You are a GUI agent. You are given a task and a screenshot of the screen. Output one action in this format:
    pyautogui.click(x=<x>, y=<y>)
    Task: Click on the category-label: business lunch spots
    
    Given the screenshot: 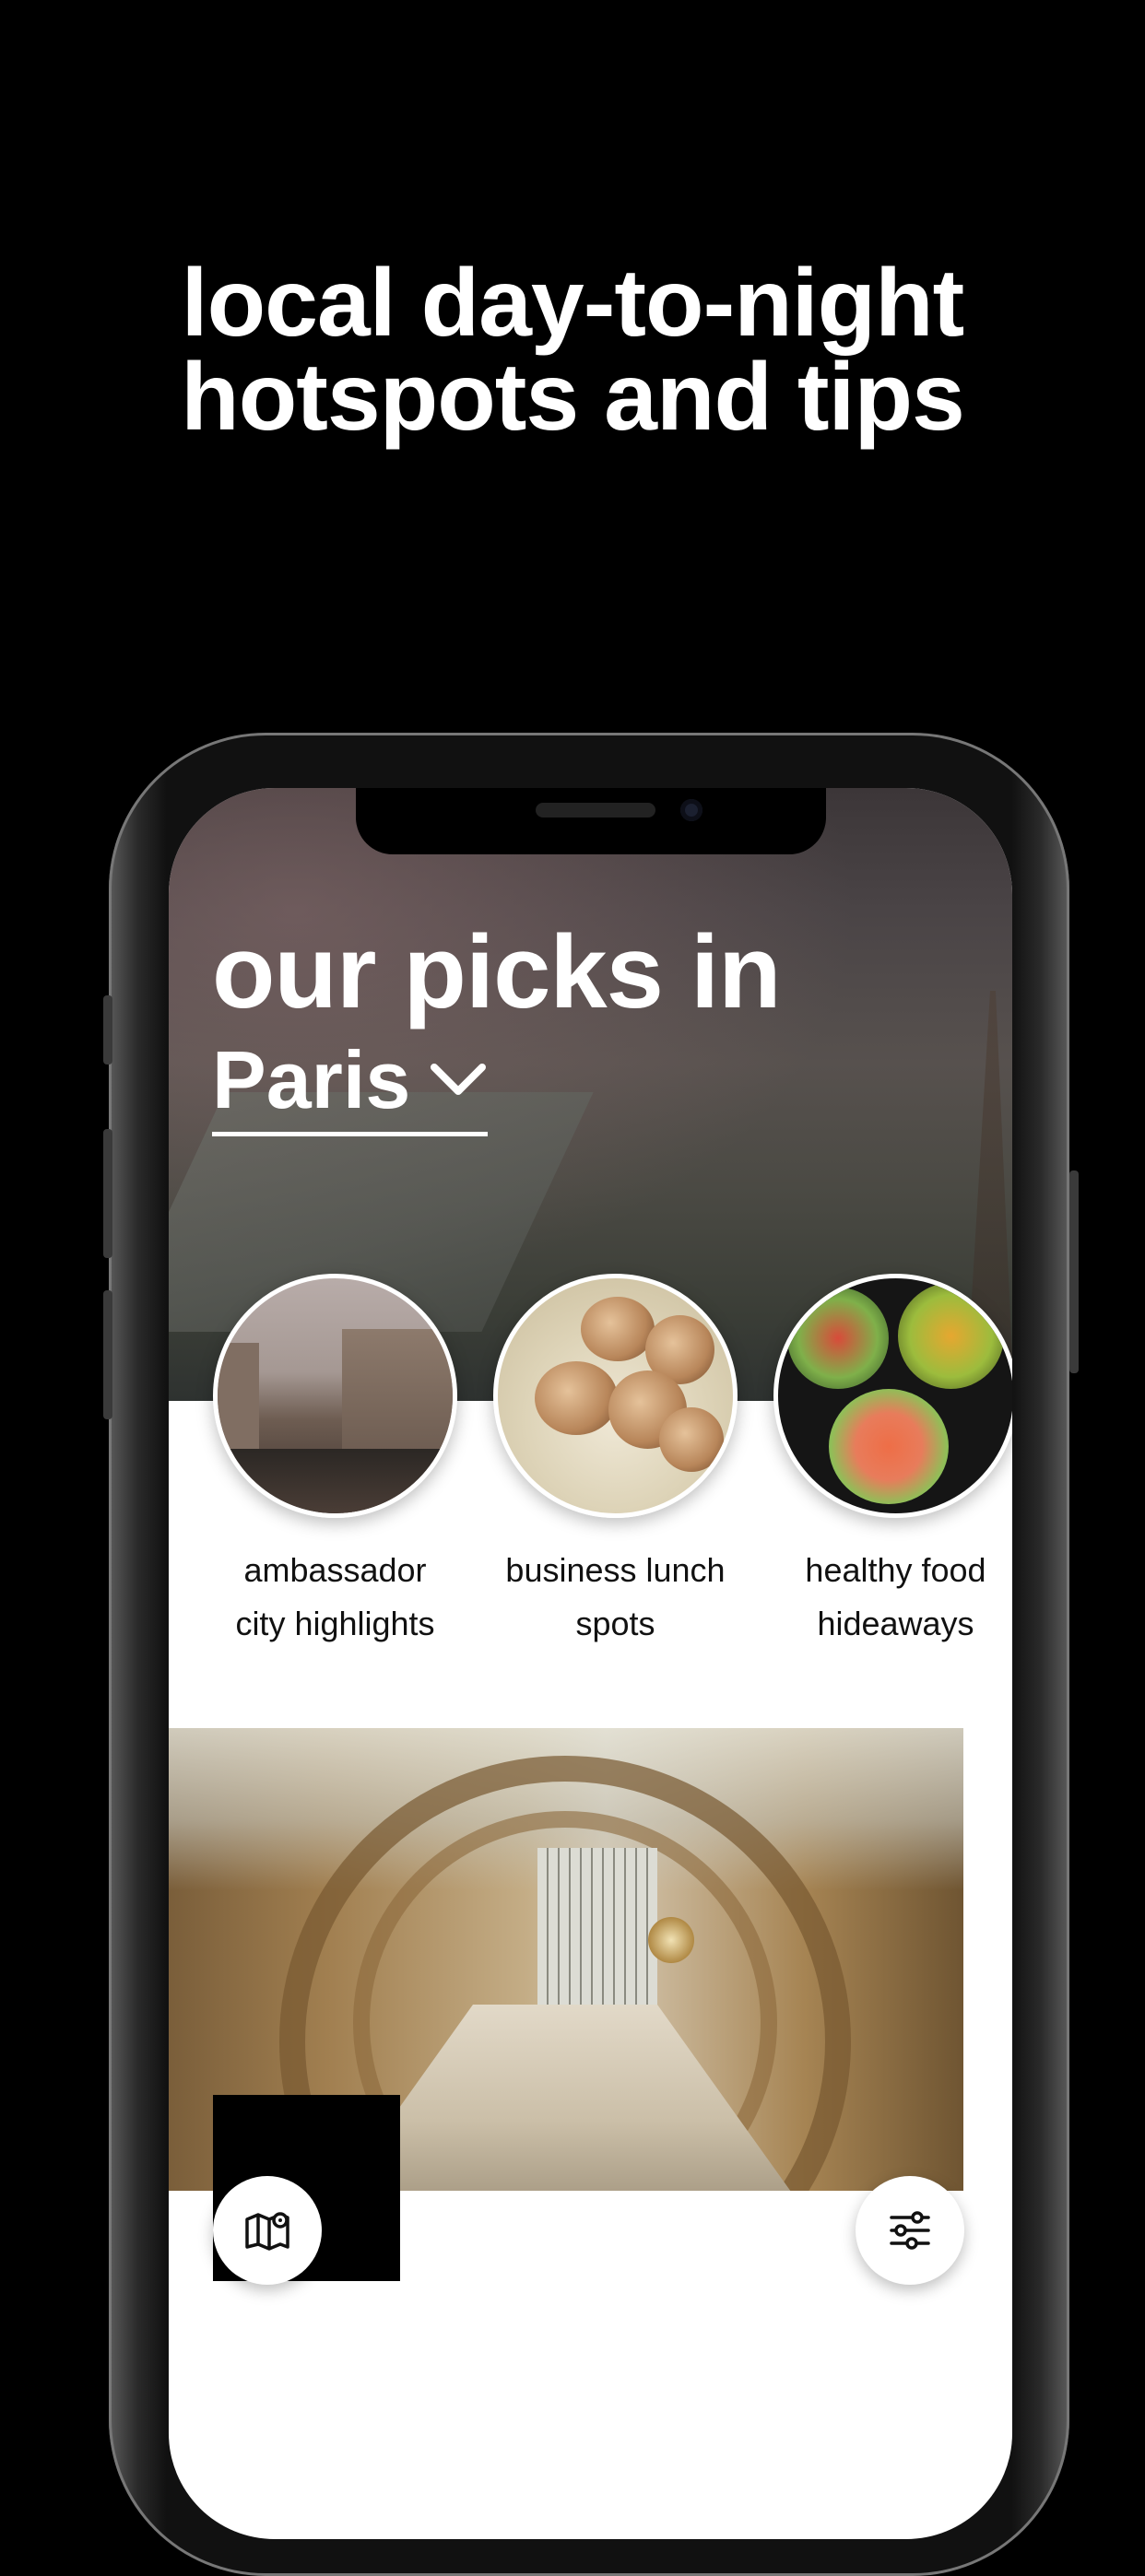 What is the action you would take?
    pyautogui.click(x=615, y=1597)
    